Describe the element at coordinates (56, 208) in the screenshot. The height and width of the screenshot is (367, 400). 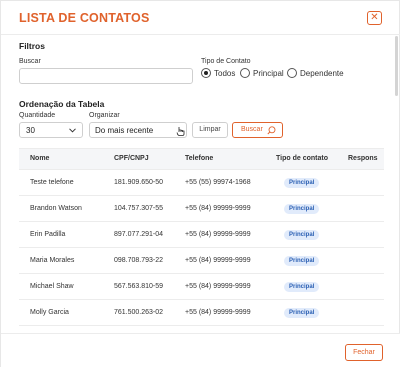
I see `cell-nome: Brandon Watson` at that location.